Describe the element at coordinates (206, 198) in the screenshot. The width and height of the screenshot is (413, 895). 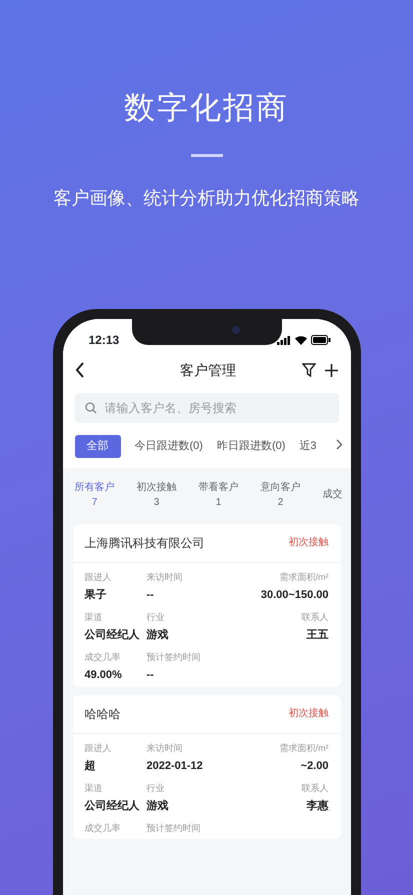
I see `subtitle: 客户画像、统计分析助力优化招商策略` at that location.